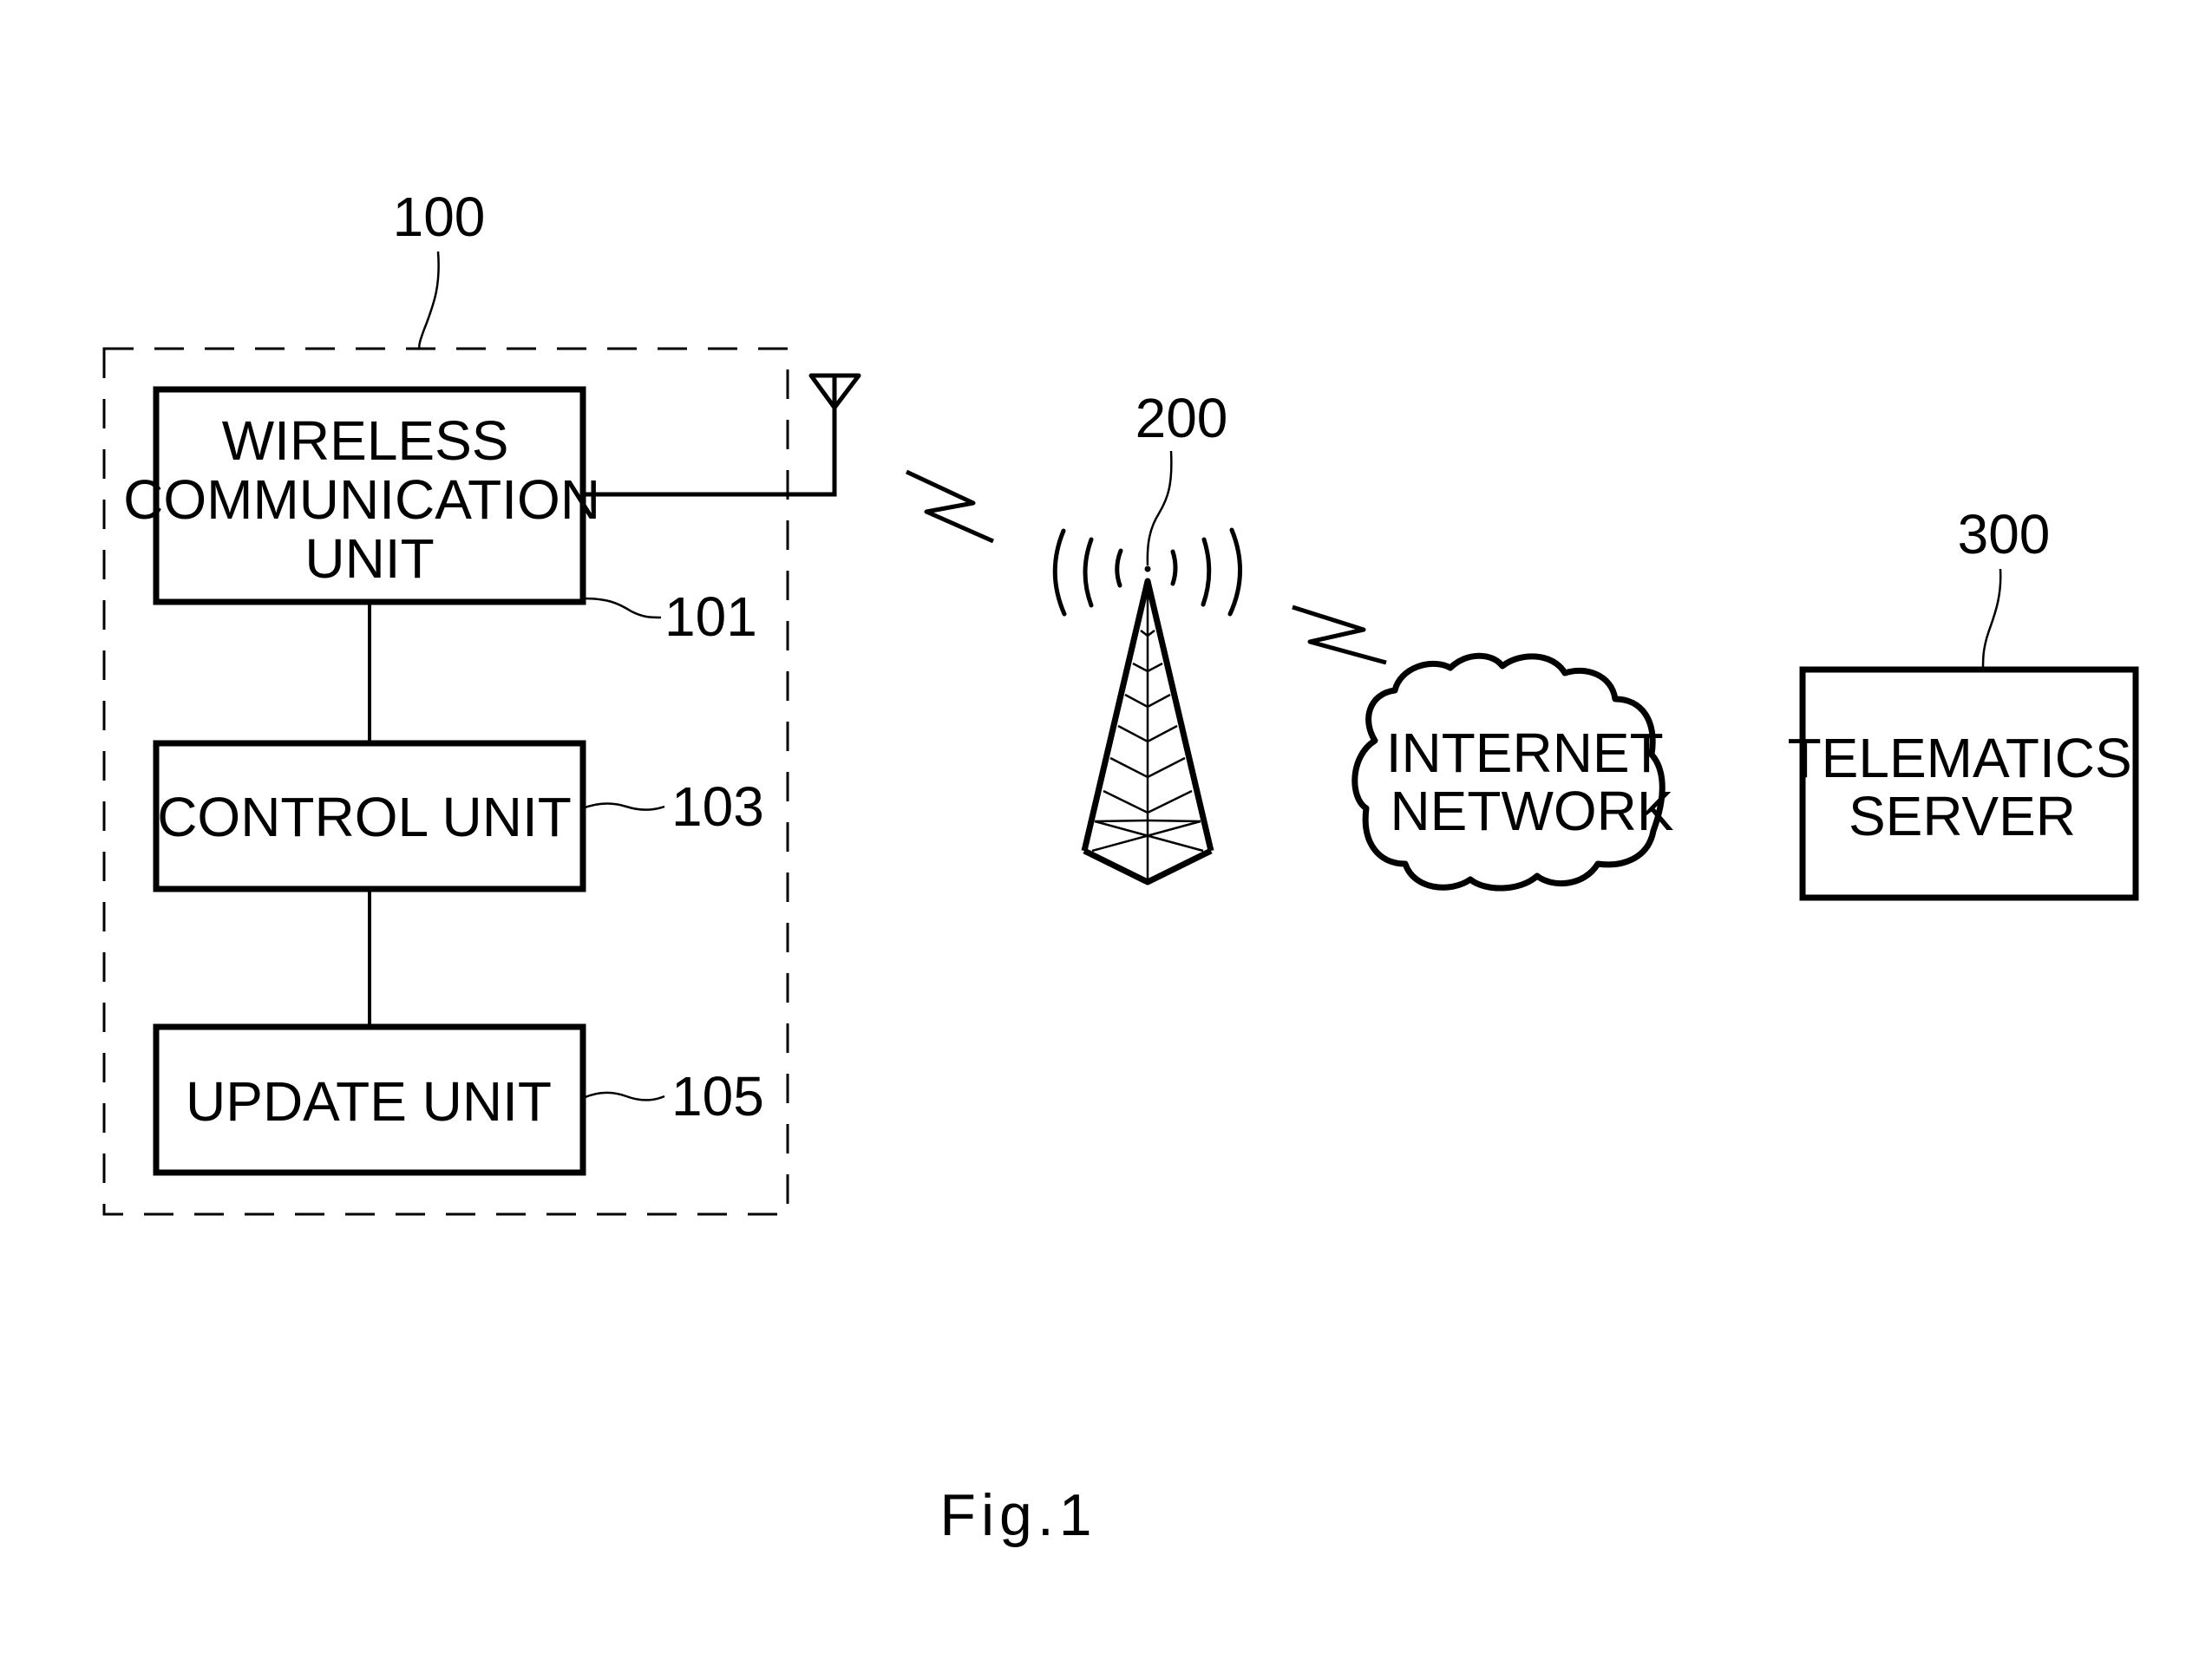 This screenshot has height=1660, width=2212. I want to click on control-unit-label: CONTROL UNIT, so click(364, 817).